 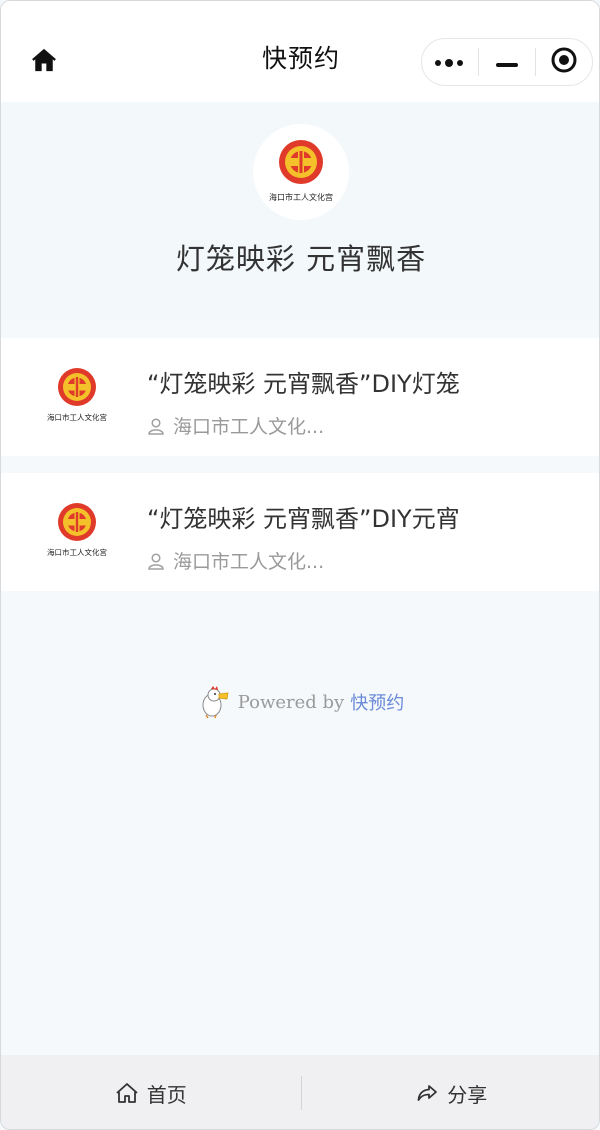 I want to click on activity-title: “灯笼映彩 元宵飘香”DIY元宵, so click(x=303, y=519).